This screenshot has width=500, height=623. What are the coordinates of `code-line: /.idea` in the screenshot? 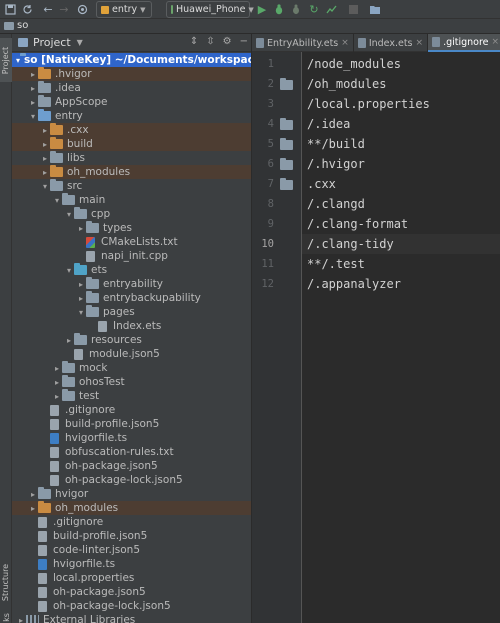 It's located at (401, 124).